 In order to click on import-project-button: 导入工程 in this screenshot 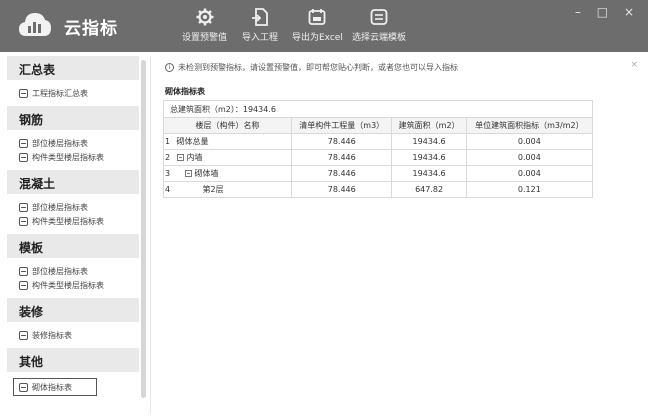, I will do `click(260, 25)`.